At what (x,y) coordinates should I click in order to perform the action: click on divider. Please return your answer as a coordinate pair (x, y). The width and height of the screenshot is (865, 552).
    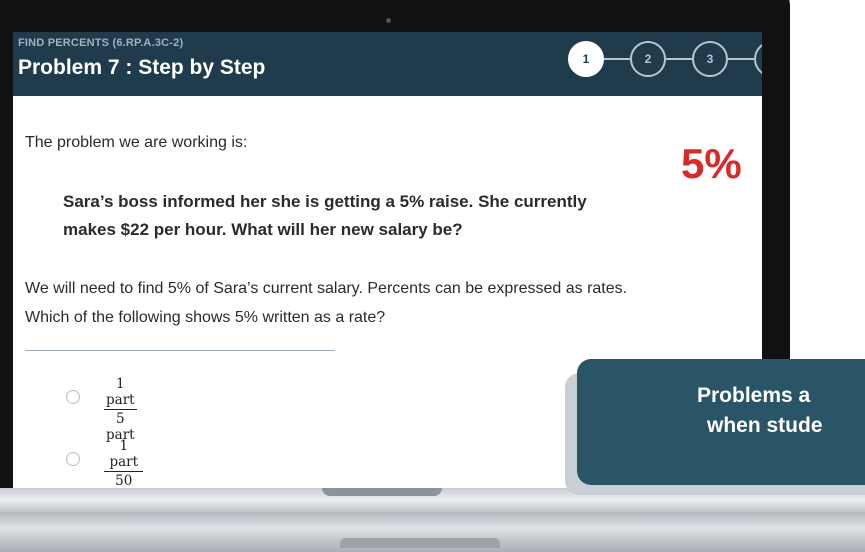
    Looking at the image, I should click on (180, 350).